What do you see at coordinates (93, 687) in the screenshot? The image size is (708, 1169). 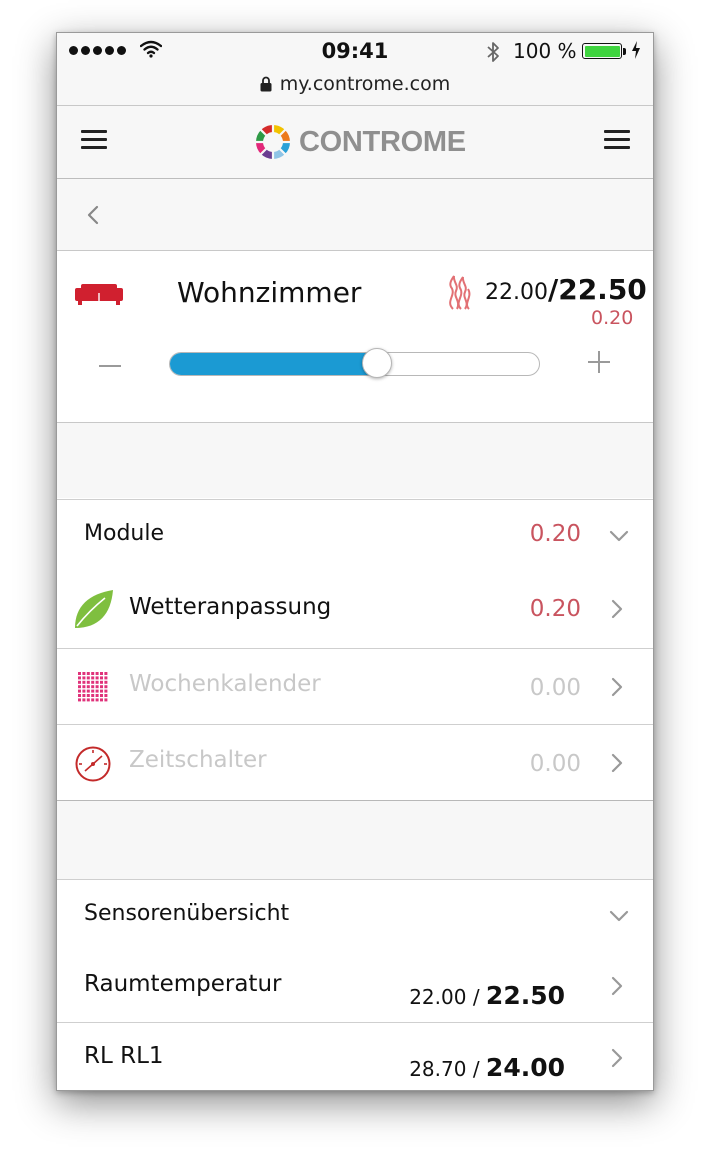 I see `calendar-grid-icon` at bounding box center [93, 687].